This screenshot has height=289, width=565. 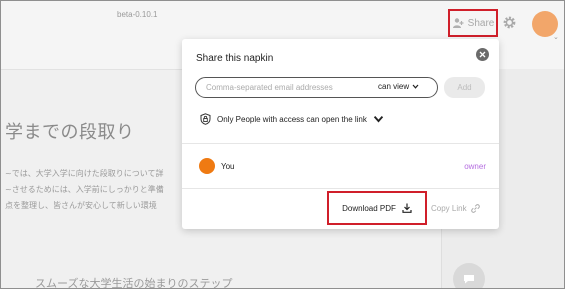 What do you see at coordinates (81, 205) in the screenshot?
I see `document-text-line: 点を整理し、皆さんが安心して新しい環境` at bounding box center [81, 205].